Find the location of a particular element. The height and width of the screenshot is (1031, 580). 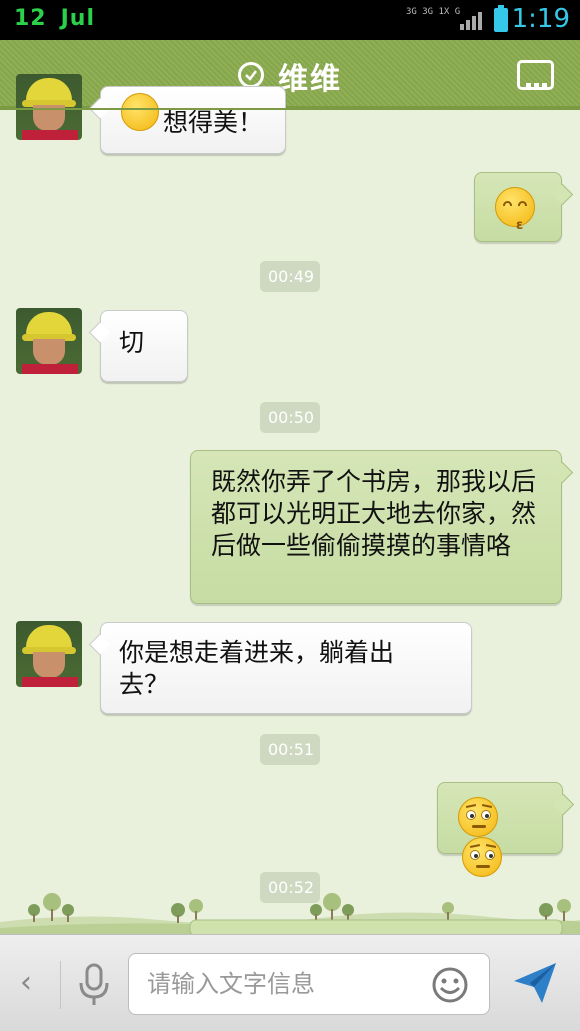

header-divider is located at coordinates (290, 109).